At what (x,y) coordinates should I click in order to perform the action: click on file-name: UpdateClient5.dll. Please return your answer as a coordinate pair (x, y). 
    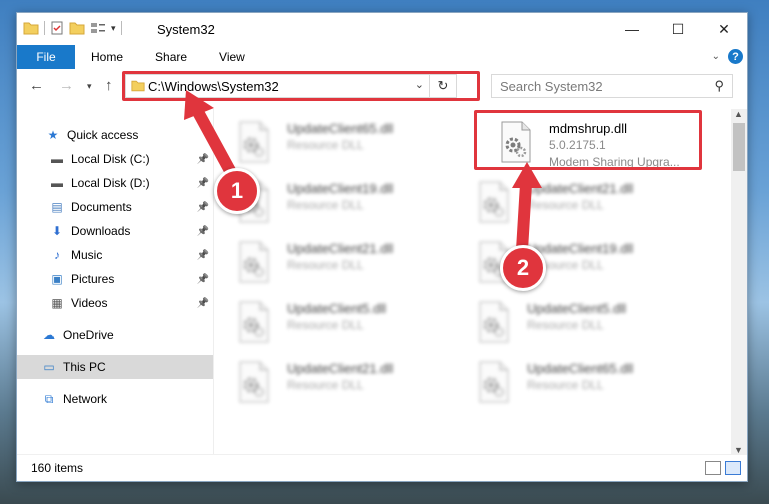
    Looking at the image, I should click on (577, 308).